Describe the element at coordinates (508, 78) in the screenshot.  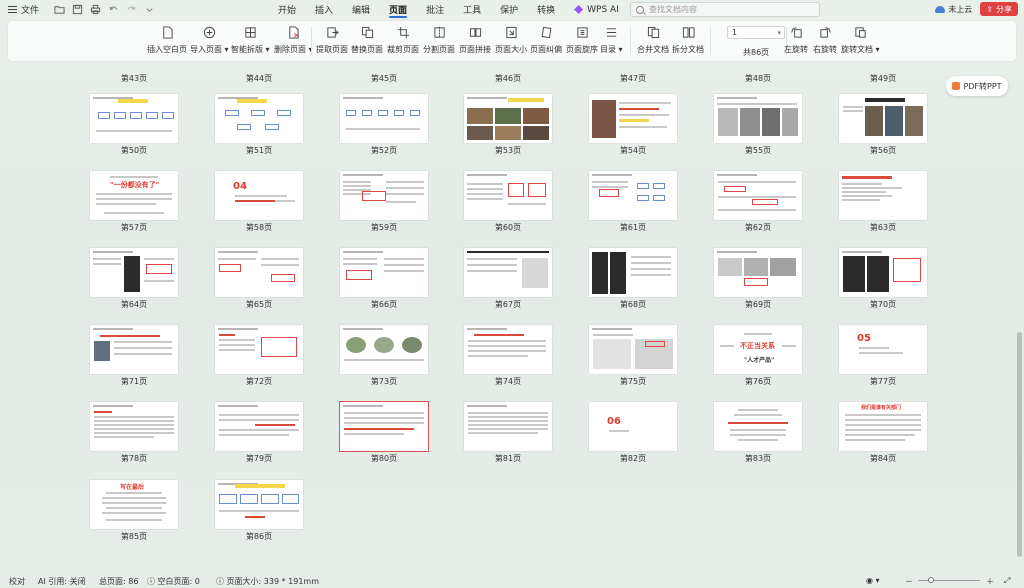
I see `page-label: 第46页` at that location.